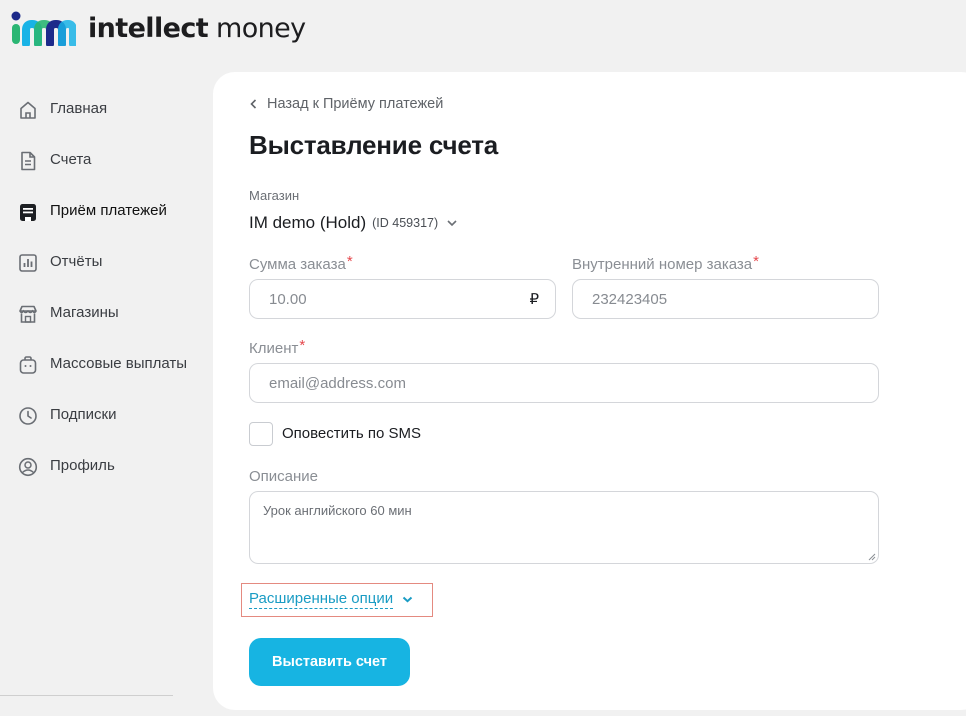 This screenshot has height=716, width=966. Describe the element at coordinates (405, 223) in the screenshot. I see `shop-id: (ID 459317)` at that location.